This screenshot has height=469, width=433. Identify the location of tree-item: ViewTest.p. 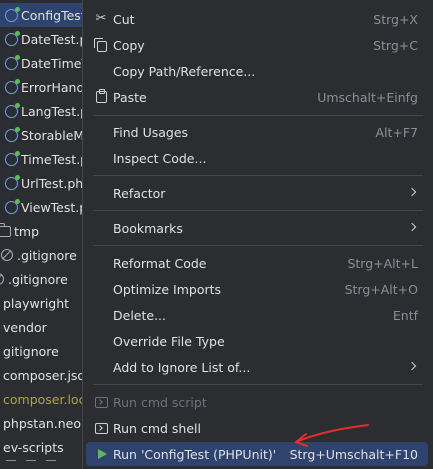
(43, 207).